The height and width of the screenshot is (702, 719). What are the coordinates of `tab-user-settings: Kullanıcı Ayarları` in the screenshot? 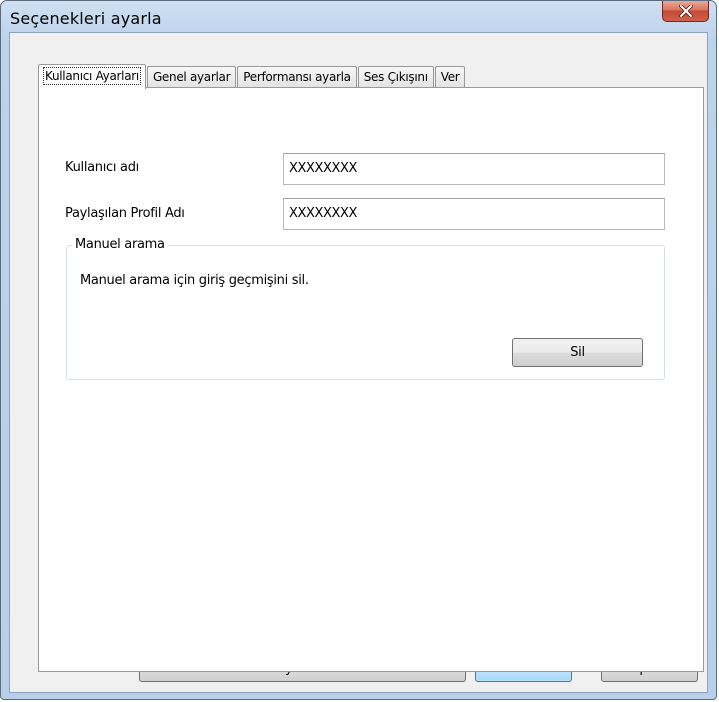 It's located at (92, 76).